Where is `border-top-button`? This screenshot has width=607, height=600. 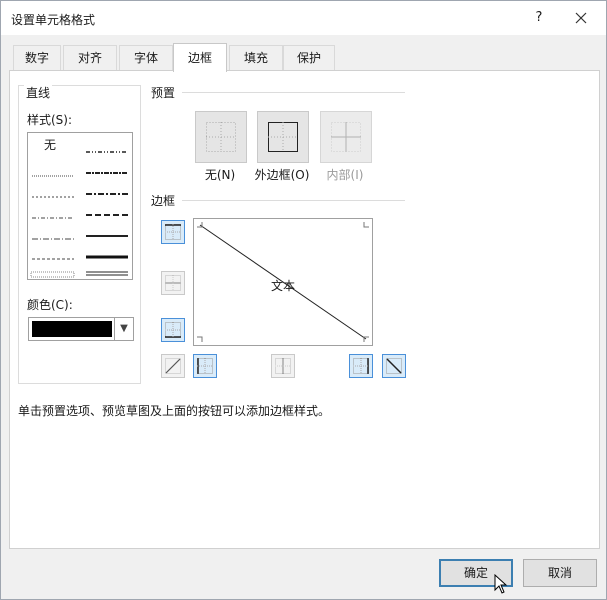
border-top-button is located at coordinates (173, 232).